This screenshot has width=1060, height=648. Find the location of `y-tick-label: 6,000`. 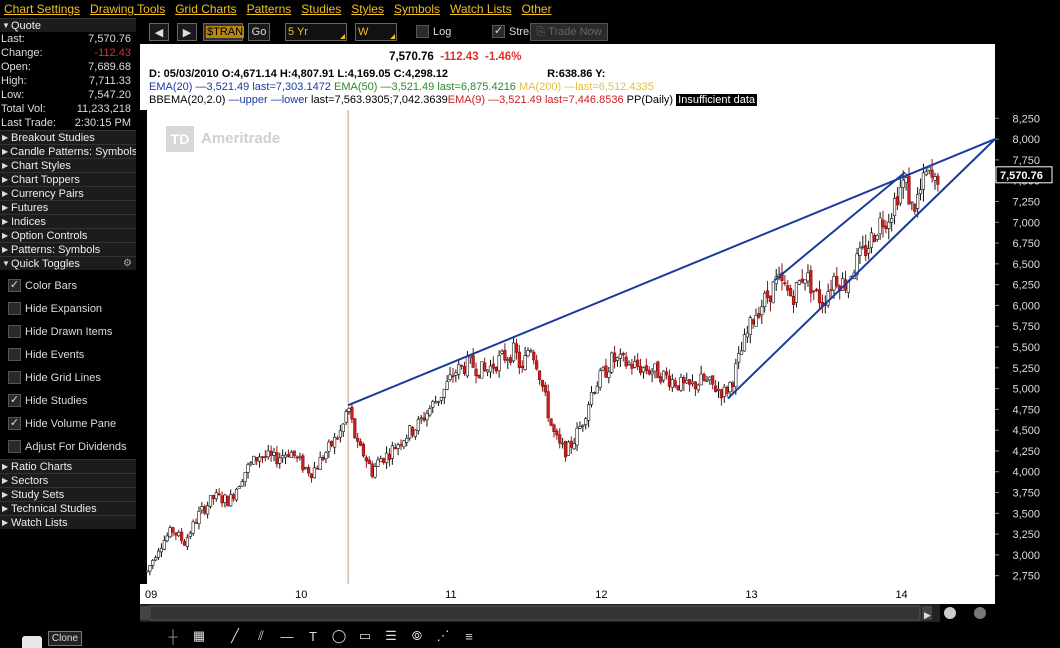

y-tick-label: 6,000 is located at coordinates (1026, 306).